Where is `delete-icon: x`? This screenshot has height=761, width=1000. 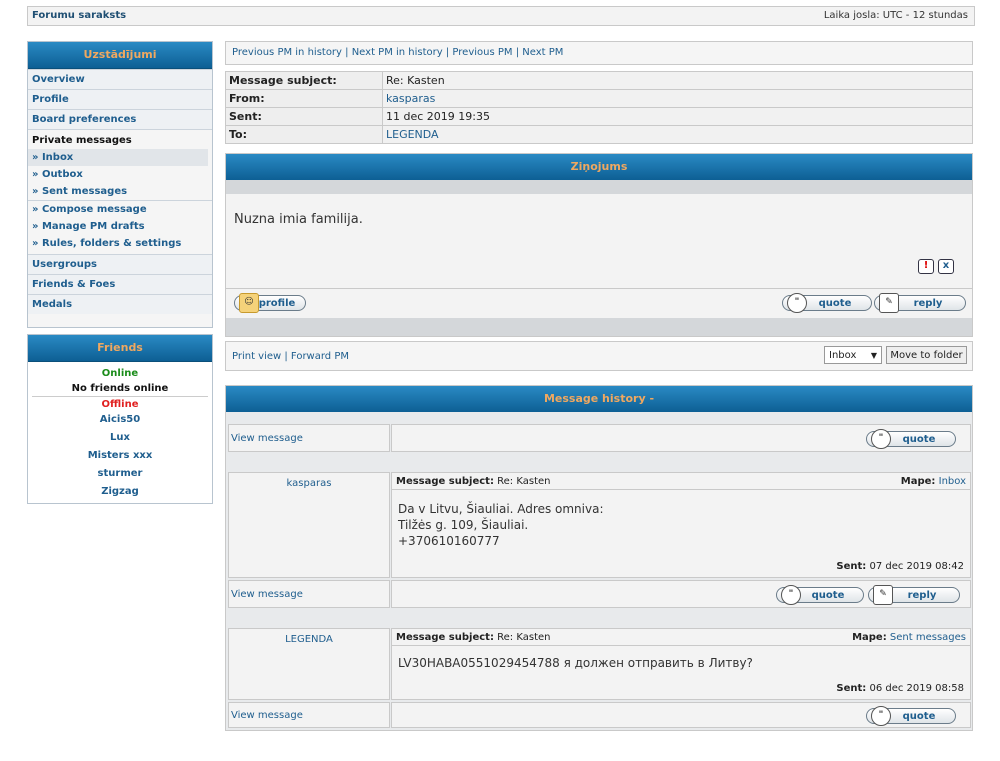 delete-icon: x is located at coordinates (946, 266).